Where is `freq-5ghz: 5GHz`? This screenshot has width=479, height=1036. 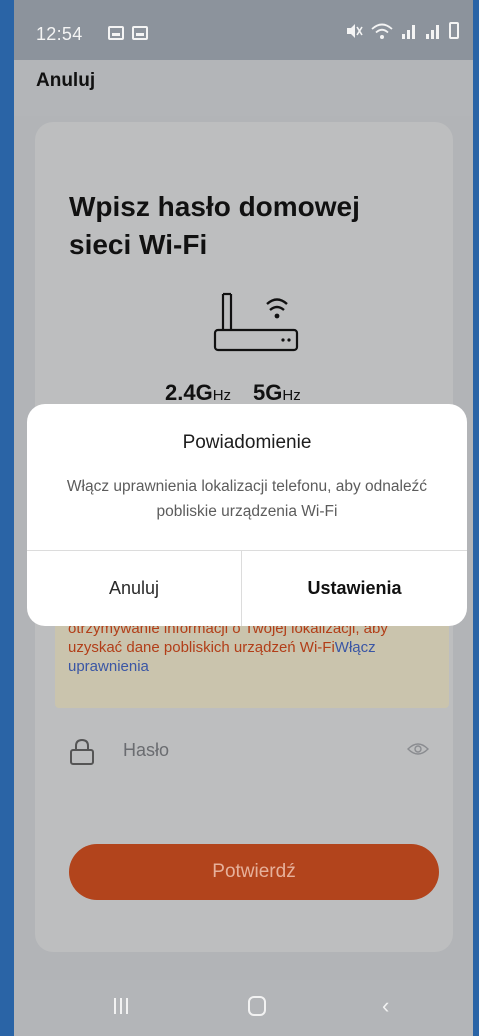
freq-5ghz: 5GHz is located at coordinates (277, 392).